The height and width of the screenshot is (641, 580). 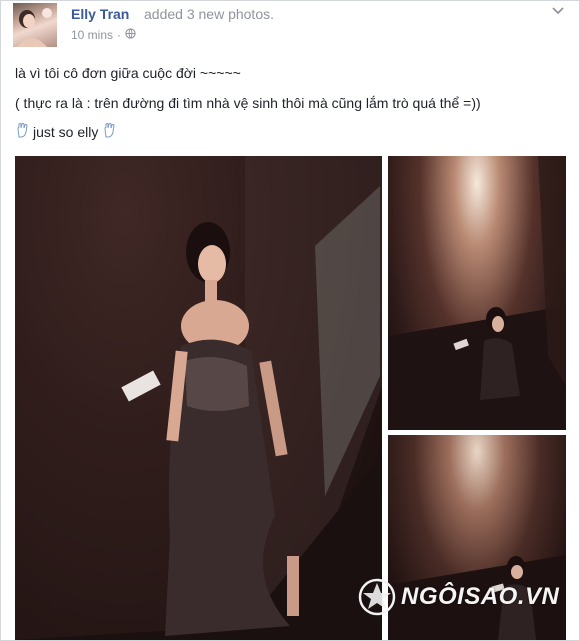 What do you see at coordinates (34, 27) in the screenshot?
I see `avatar-image` at bounding box center [34, 27].